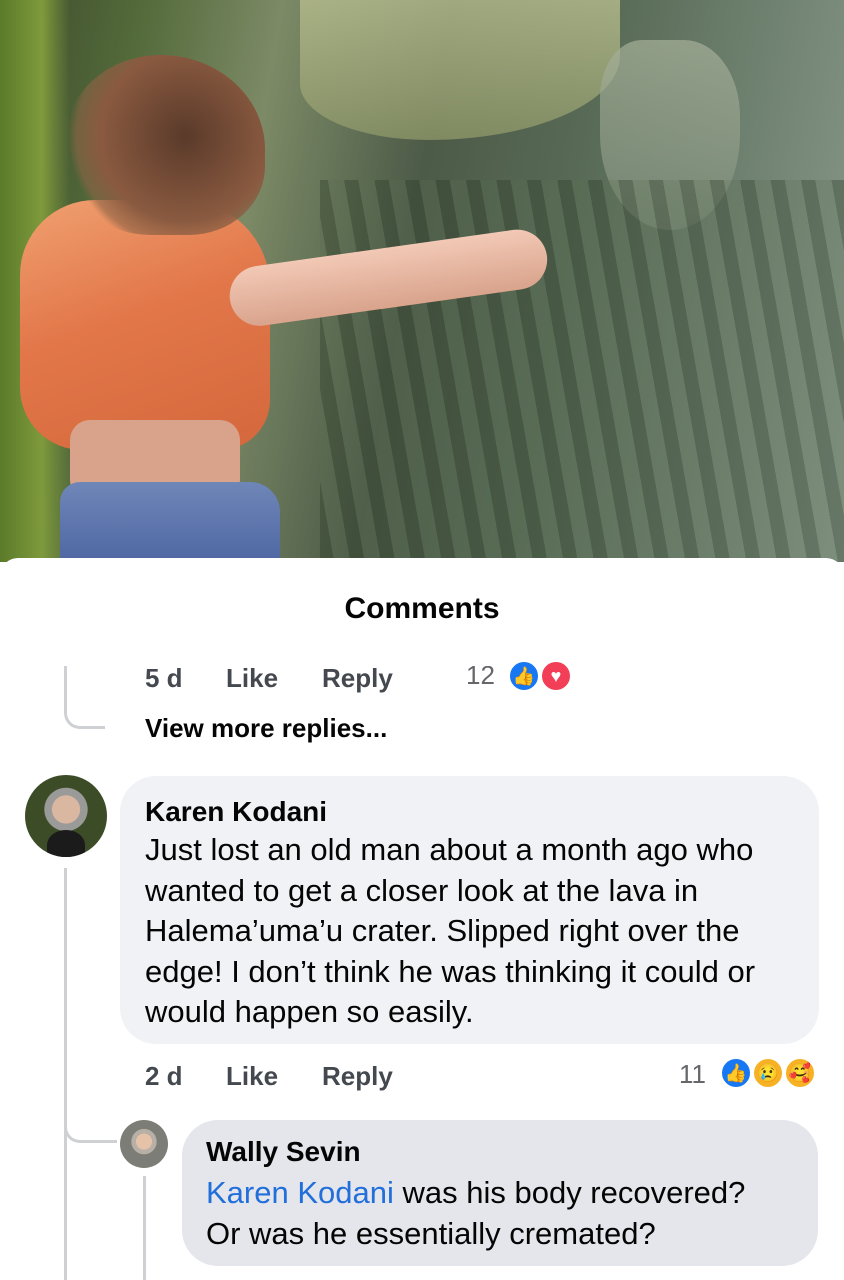  Describe the element at coordinates (422, 608) in the screenshot. I see `comments-title: Comments` at that location.